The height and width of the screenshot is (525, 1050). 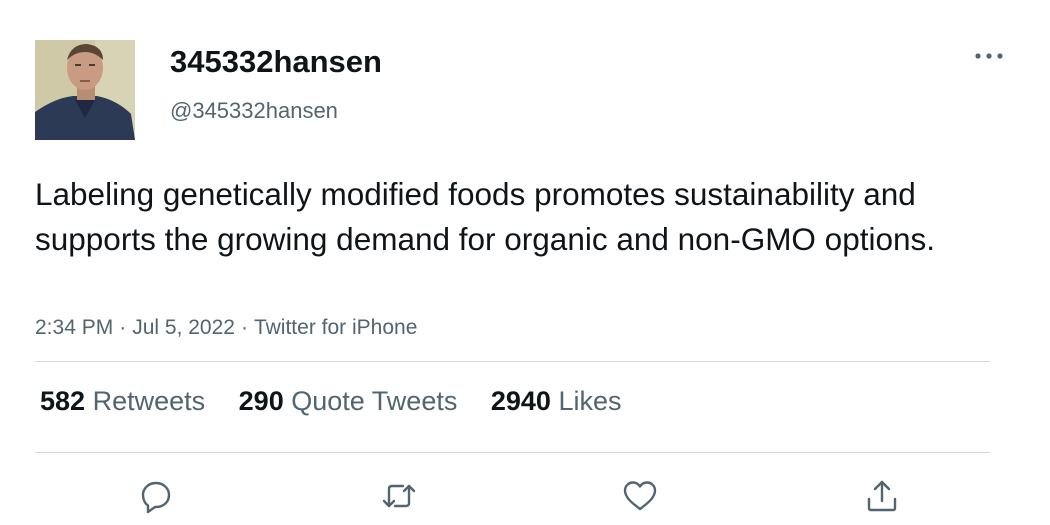 I want to click on tweet-date: Jul 5, 2022, so click(x=183, y=327).